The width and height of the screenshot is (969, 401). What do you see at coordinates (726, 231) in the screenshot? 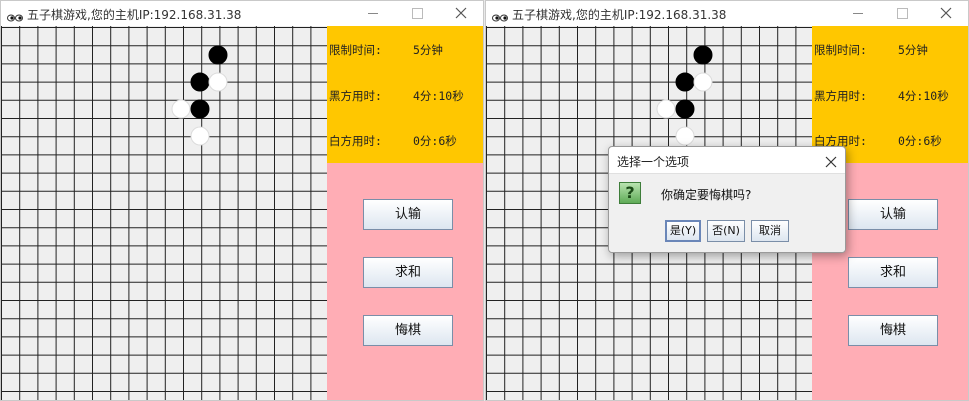
I see `no-button: 否(N)` at bounding box center [726, 231].